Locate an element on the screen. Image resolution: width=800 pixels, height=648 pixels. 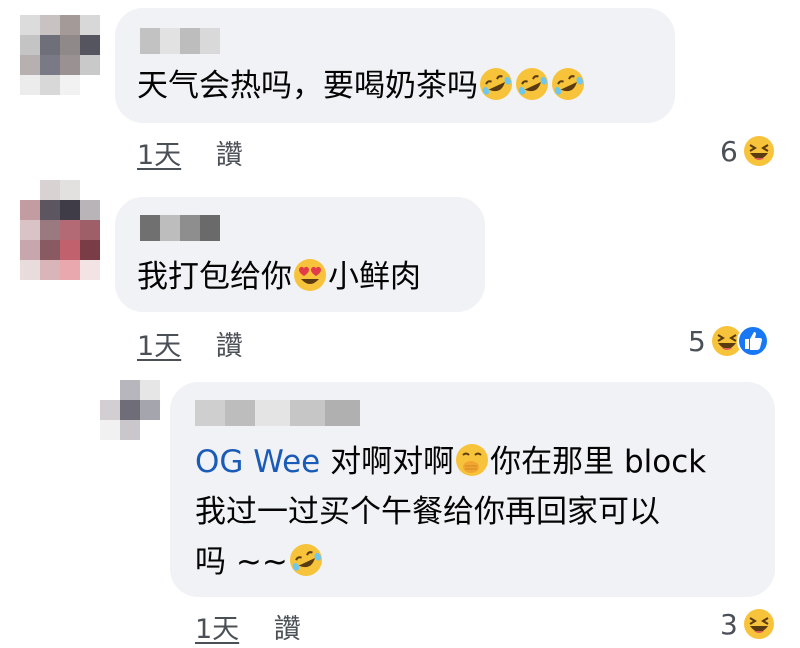
mention-link: OG Wee is located at coordinates (257, 462).